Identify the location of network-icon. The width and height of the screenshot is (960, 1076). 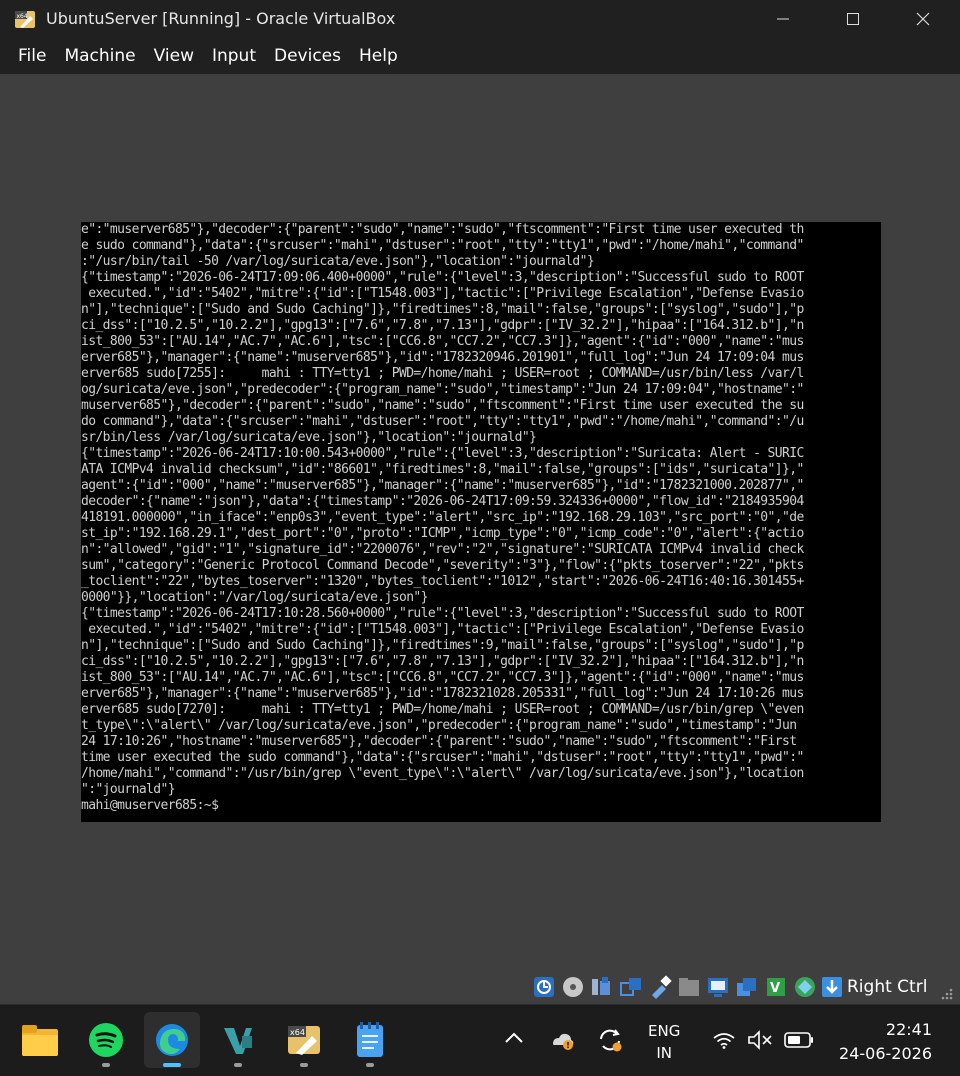
(631, 987).